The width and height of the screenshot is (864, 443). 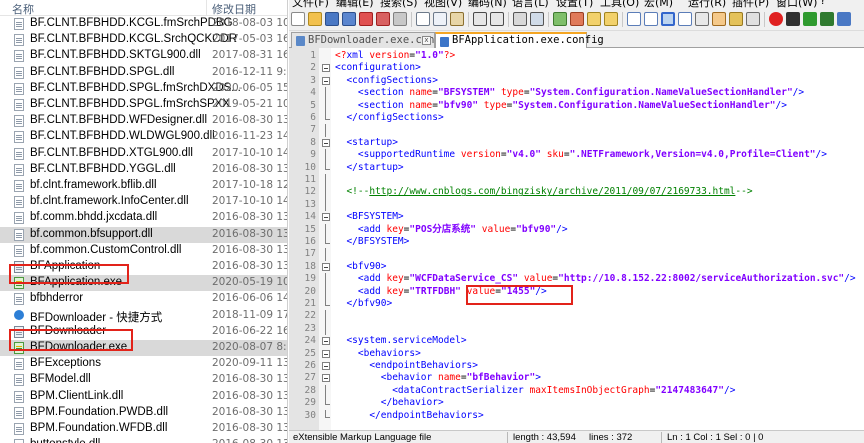 I want to click on column-divider, so click(x=206, y=8).